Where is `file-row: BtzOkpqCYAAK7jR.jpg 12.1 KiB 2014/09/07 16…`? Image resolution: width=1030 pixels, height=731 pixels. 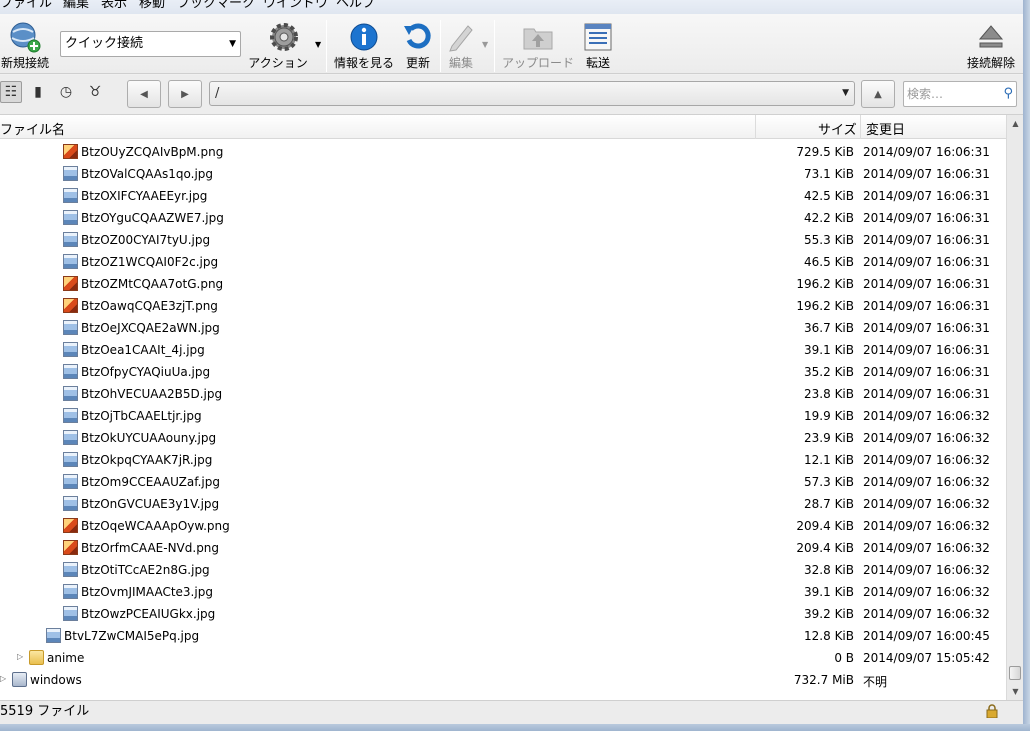 file-row: BtzOkpqCYAAK7jR.jpg 12.1 KiB 2014/09/07 16… is located at coordinates (503, 460).